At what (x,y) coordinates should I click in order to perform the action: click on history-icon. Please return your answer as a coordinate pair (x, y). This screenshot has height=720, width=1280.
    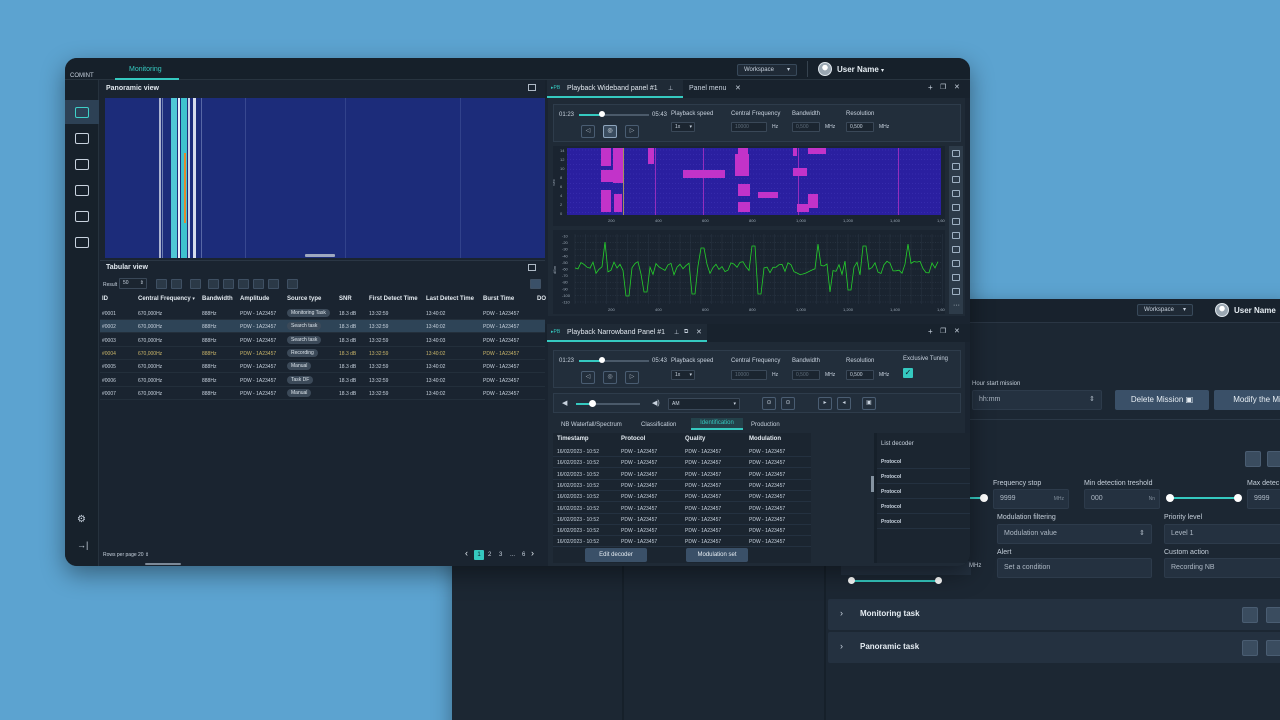
    Looking at the image, I should click on (176, 284).